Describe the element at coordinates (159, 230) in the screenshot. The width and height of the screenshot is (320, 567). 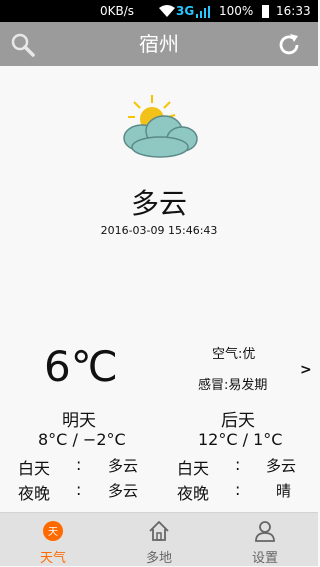
I see `update-time: 2016-03-09 15:46:43` at that location.